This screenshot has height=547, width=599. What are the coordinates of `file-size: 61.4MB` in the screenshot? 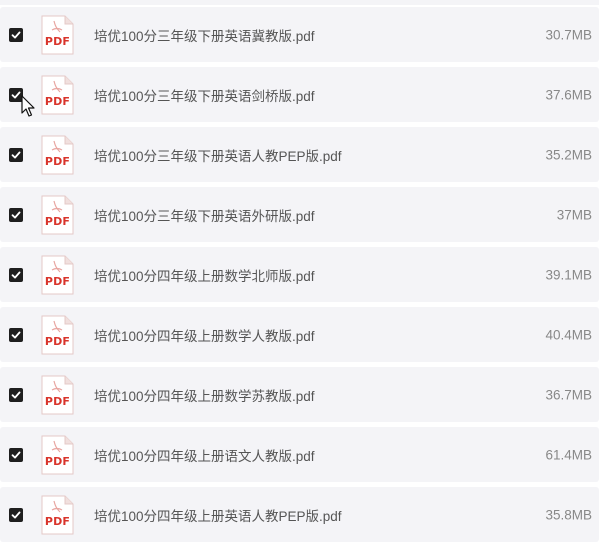 It's located at (568, 454).